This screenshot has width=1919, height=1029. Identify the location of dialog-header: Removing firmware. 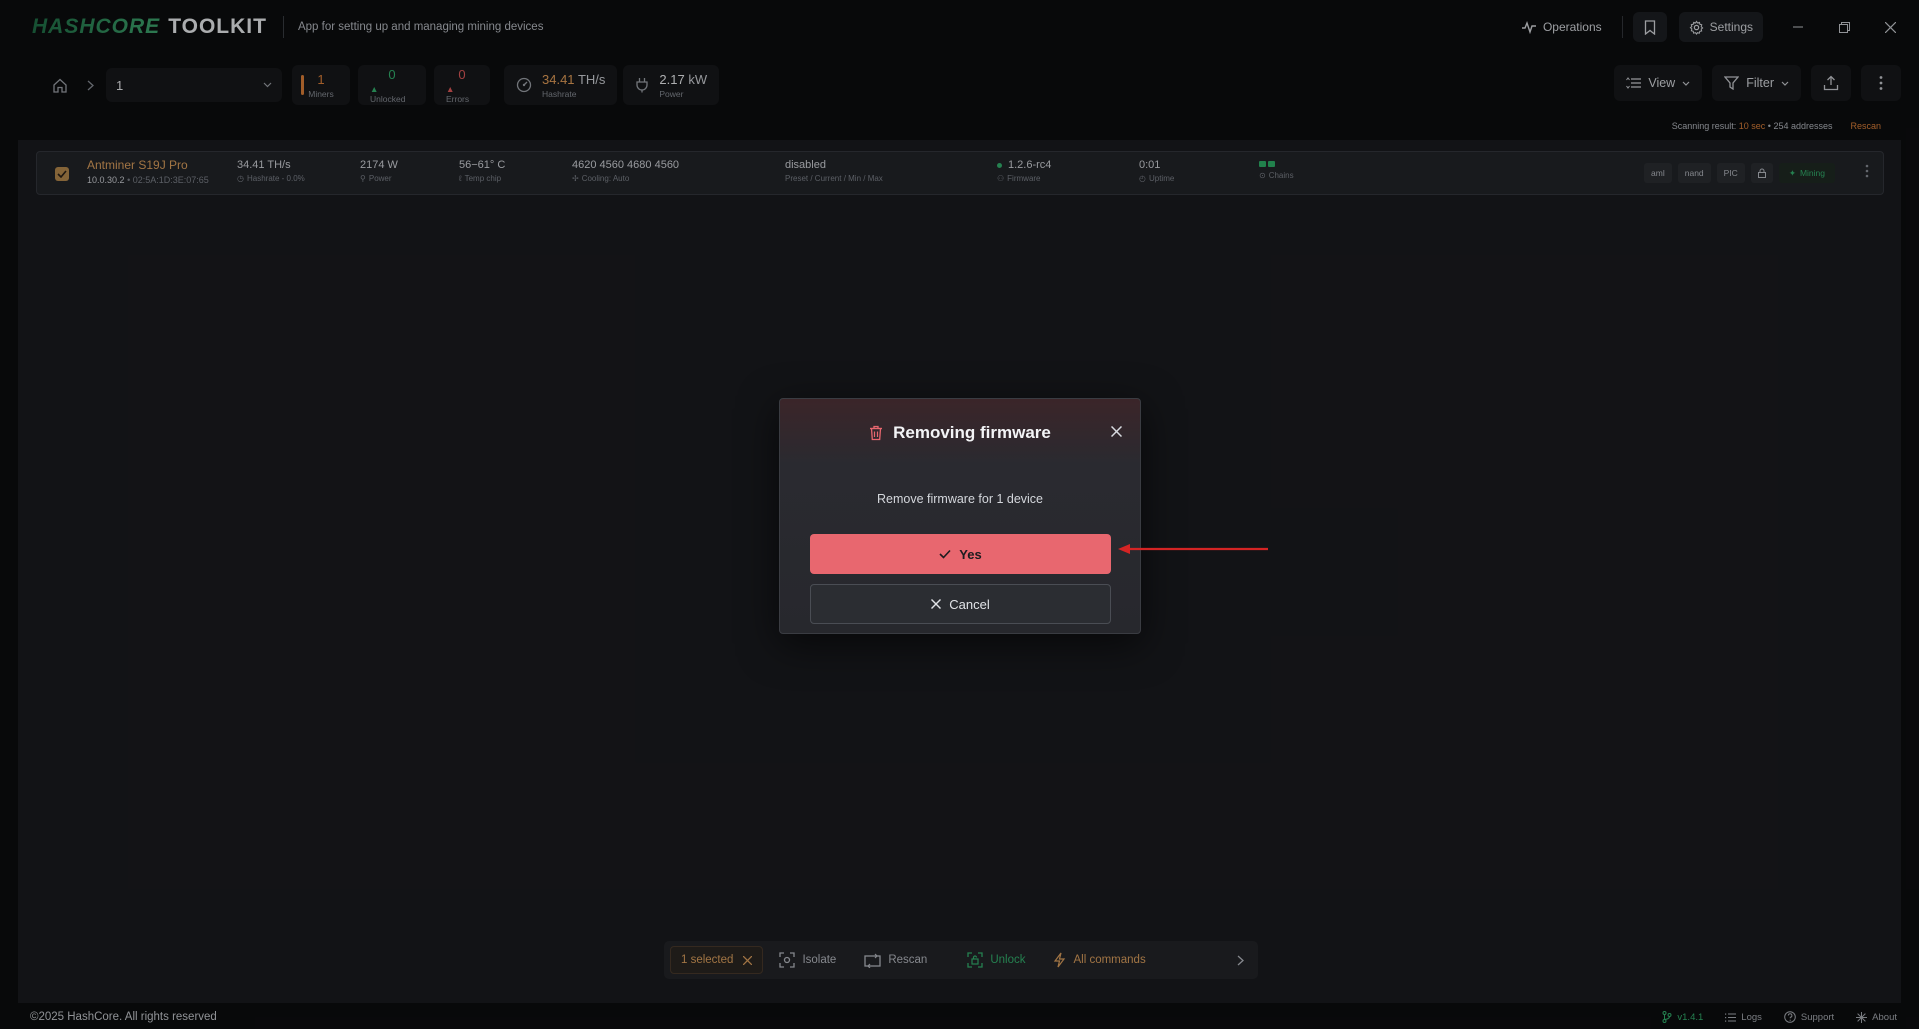
(960, 433).